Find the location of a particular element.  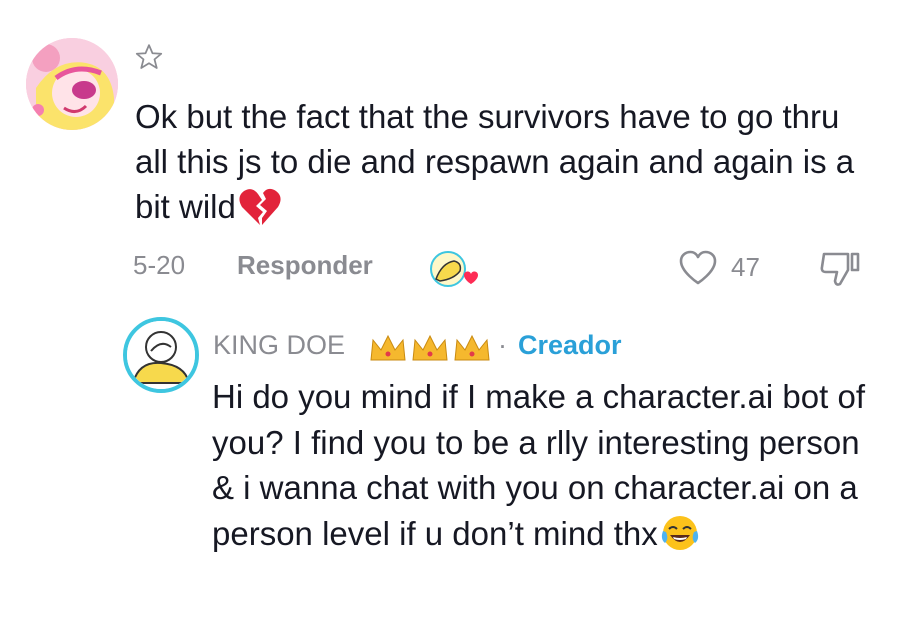

laughing-tears-icon is located at coordinates (680, 533).